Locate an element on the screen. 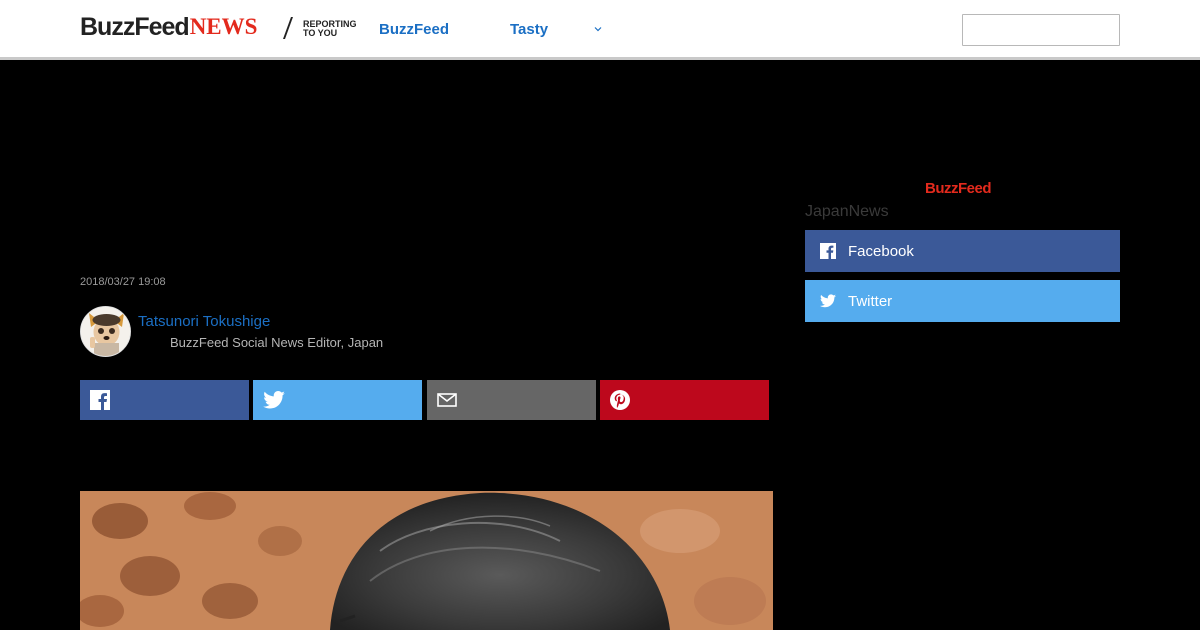 Image resolution: width=1200 pixels, height=630 pixels. share-email-button is located at coordinates (511, 400).